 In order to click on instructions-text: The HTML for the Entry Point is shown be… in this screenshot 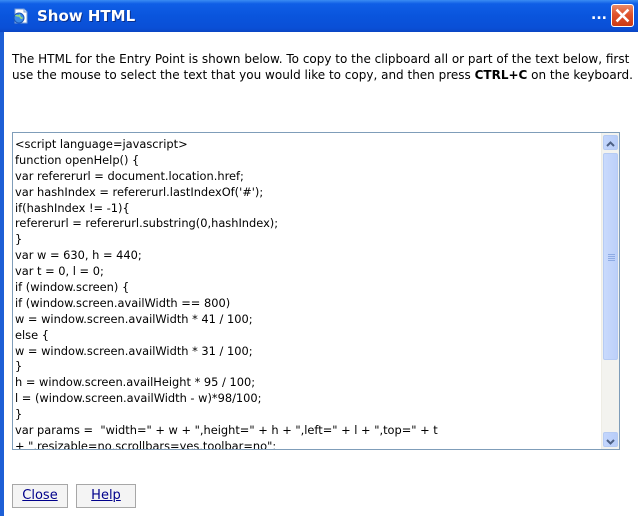, I will do `click(323, 67)`.